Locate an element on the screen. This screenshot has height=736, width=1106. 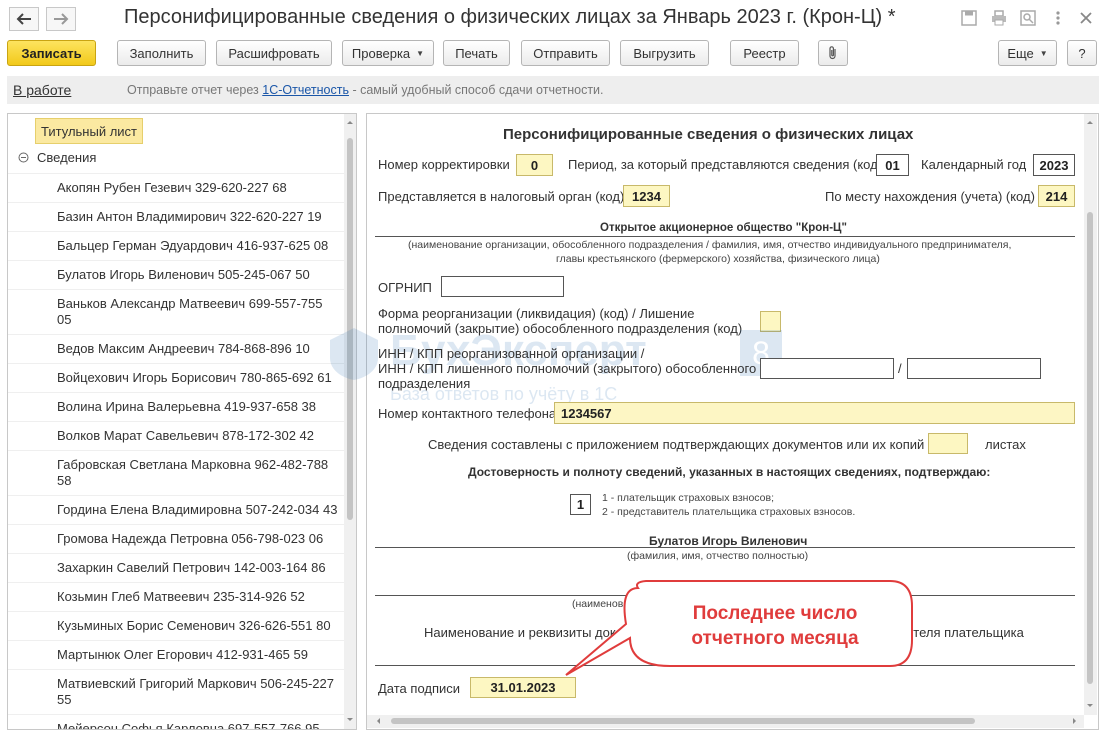
tree-group-label: Сведения is located at coordinates (67, 157).